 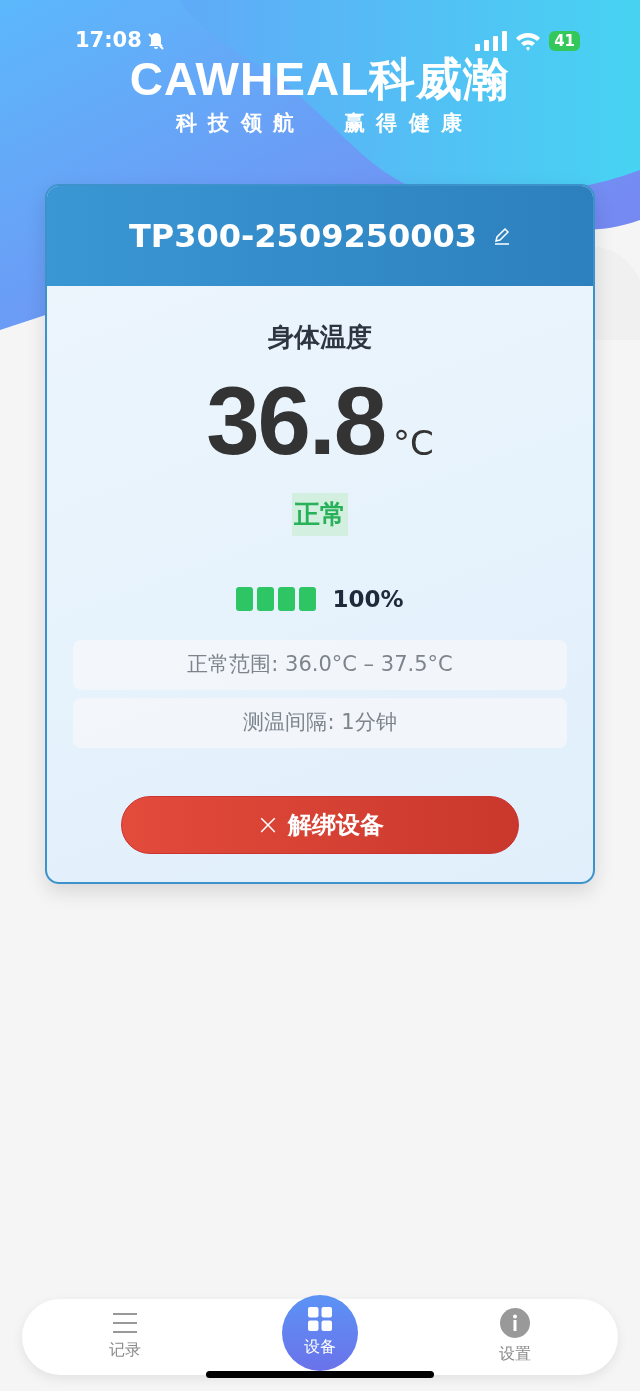 What do you see at coordinates (413, 443) in the screenshot?
I see `temperature-unit: °C` at bounding box center [413, 443].